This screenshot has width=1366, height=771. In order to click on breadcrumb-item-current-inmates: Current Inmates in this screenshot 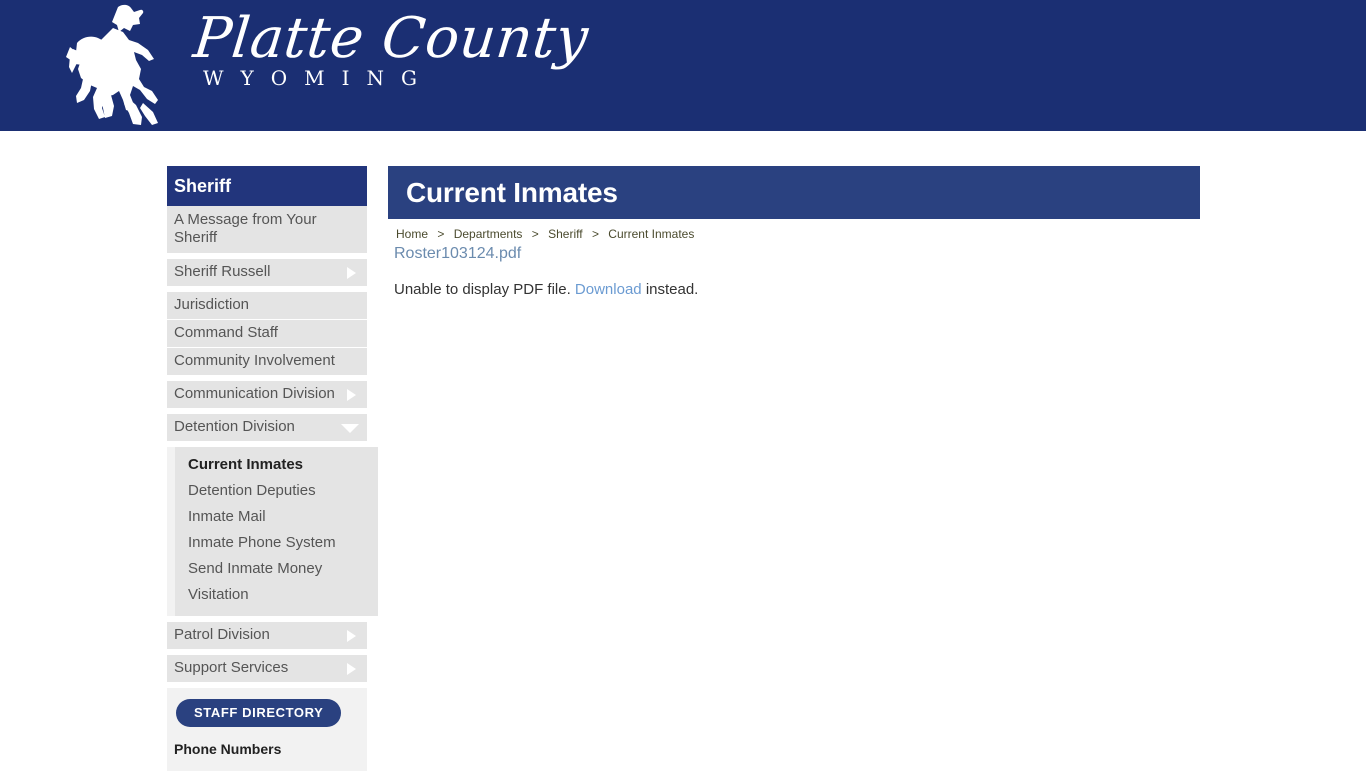, I will do `click(651, 234)`.